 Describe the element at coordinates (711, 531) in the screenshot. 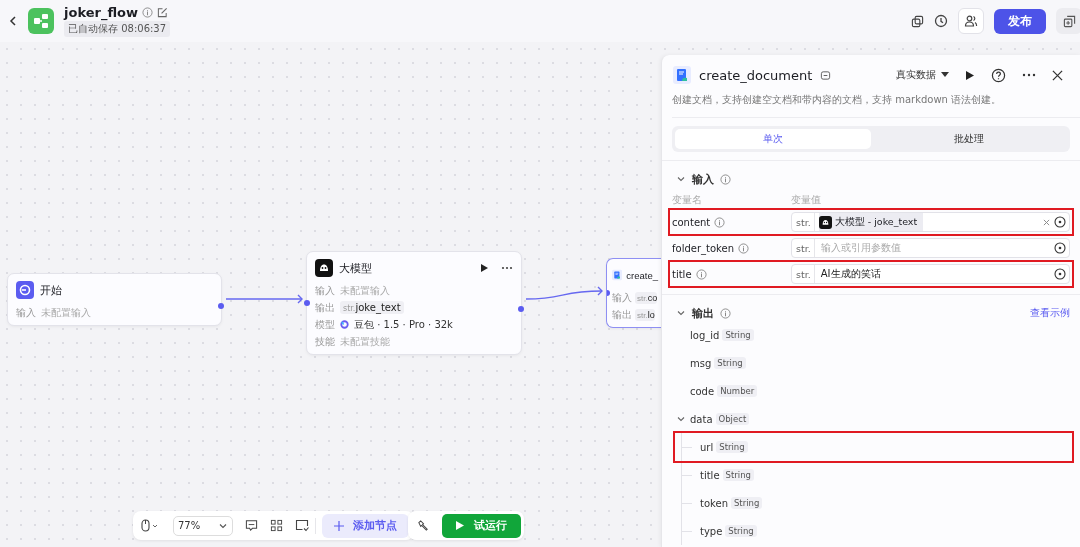

I see `output-name: type` at that location.